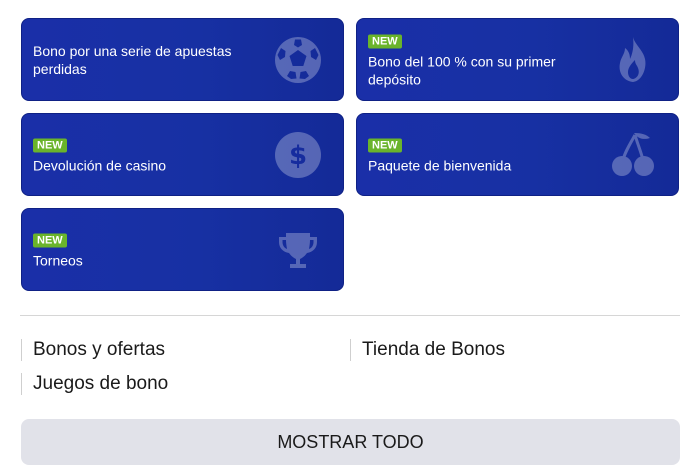  I want to click on bonus-card-casino-cashback: NEW Devolución de casino $, so click(182, 154).